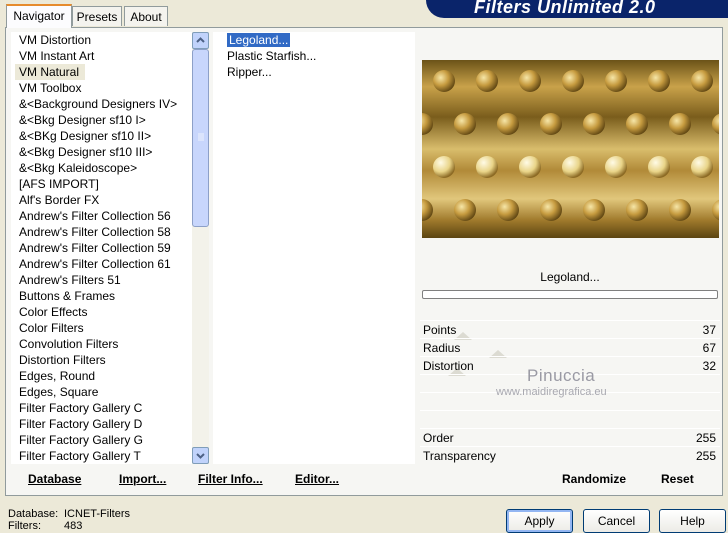 The width and height of the screenshot is (728, 533). What do you see at coordinates (459, 456) in the screenshot?
I see `param-name: Transparency` at bounding box center [459, 456].